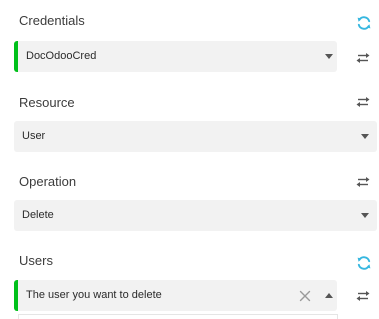 Image resolution: width=379 pixels, height=319 pixels. I want to click on chevron-up-icon, so click(329, 295).